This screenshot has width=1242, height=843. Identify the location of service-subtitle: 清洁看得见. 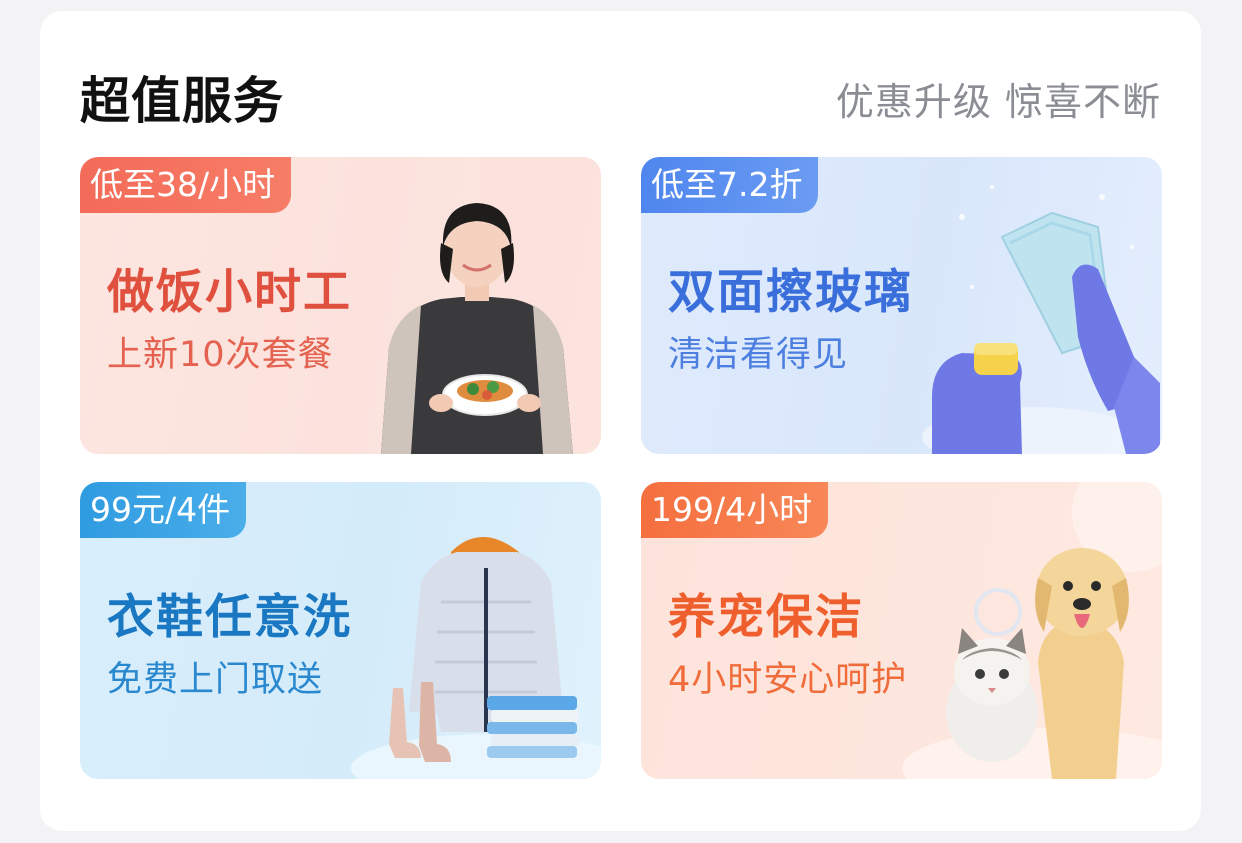
(758, 355).